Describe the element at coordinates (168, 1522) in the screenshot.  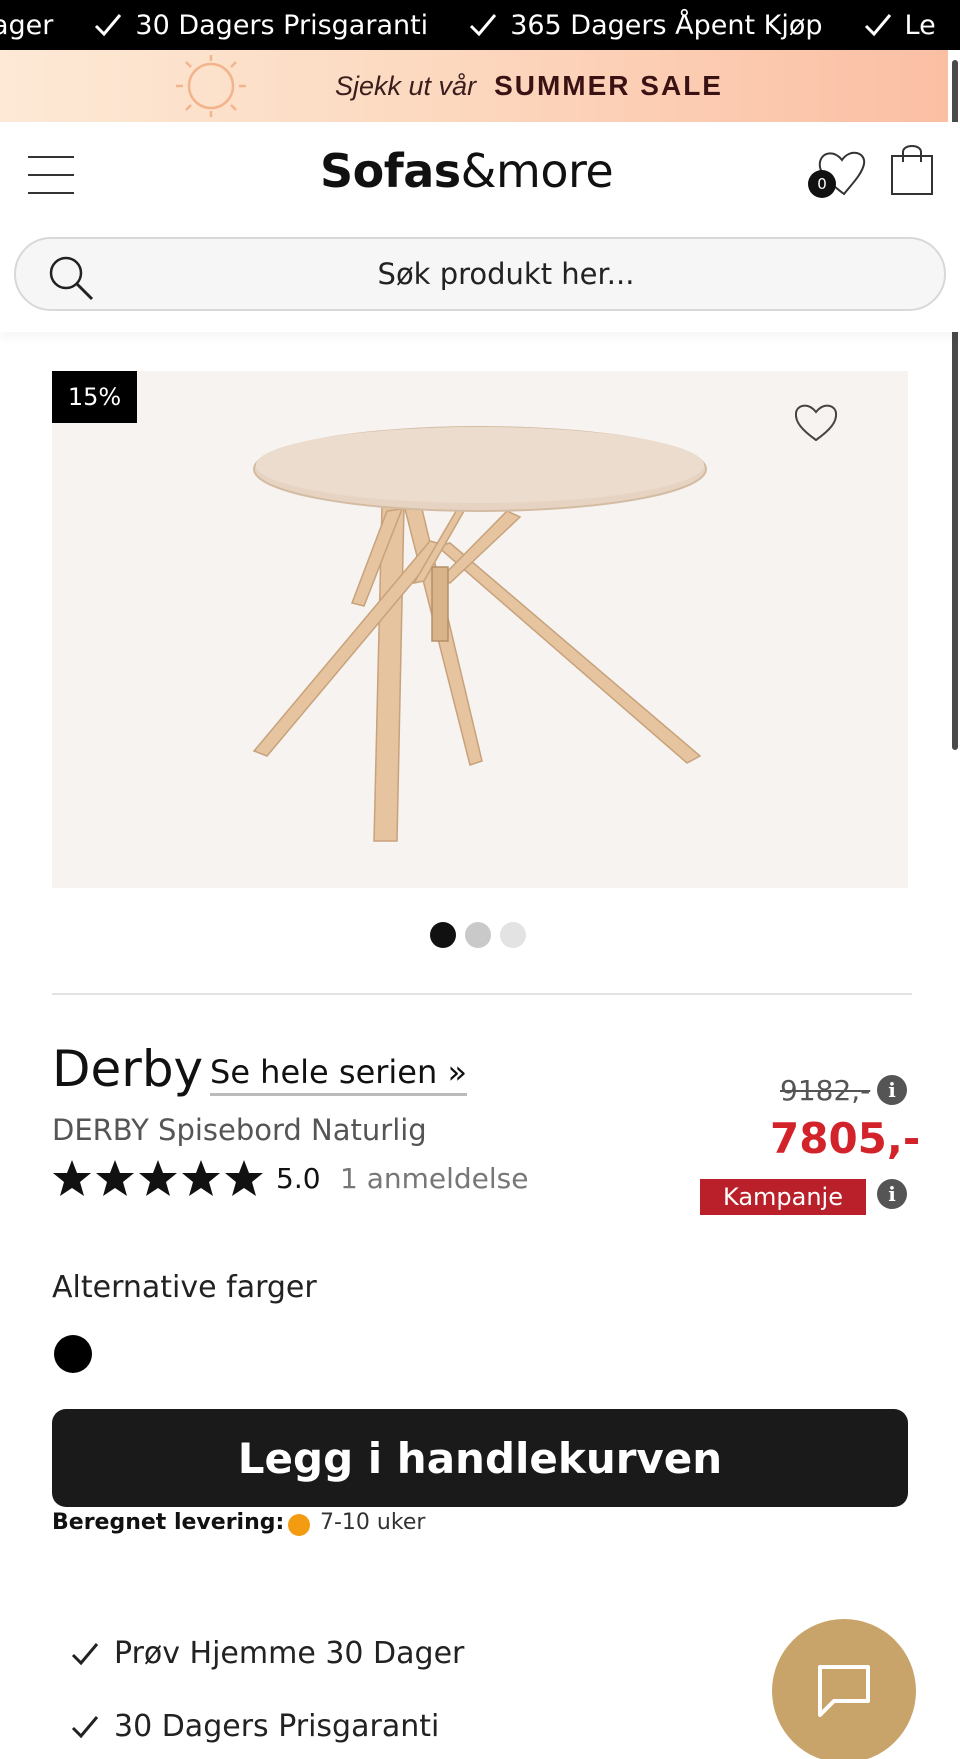
I see `delivery-label: Beregnet levering:` at that location.